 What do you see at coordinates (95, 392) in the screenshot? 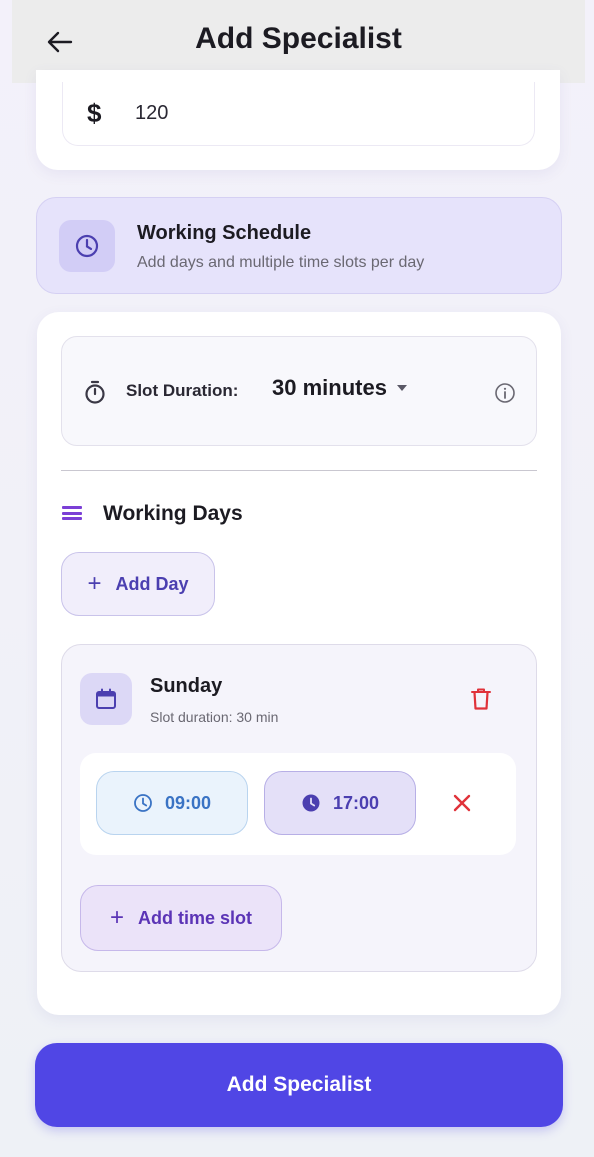
I see `timer-icon` at bounding box center [95, 392].